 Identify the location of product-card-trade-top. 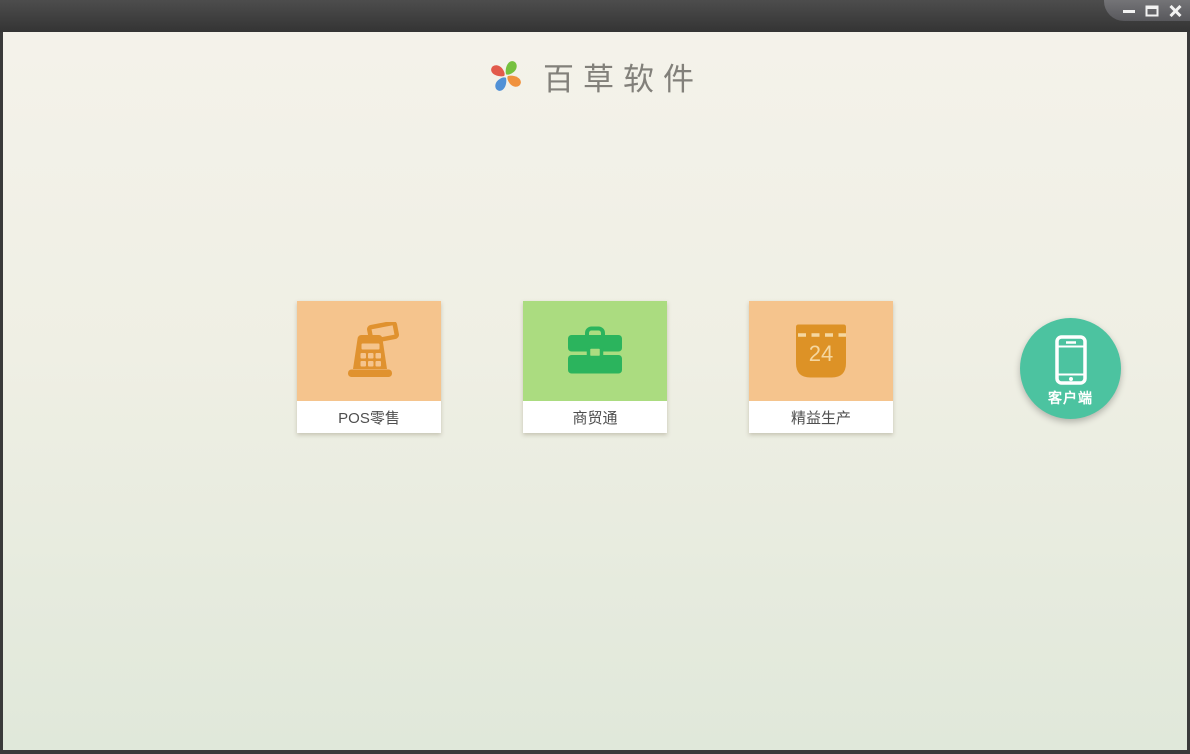
(595, 351).